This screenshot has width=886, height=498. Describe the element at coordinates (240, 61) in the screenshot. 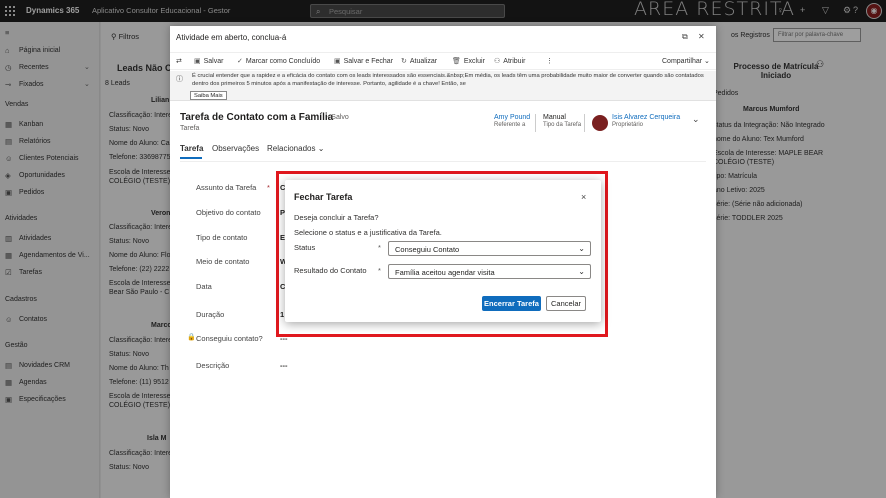

I see `check-icon: ✓` at that location.